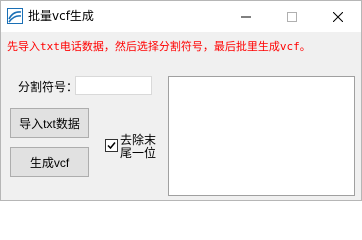 This screenshot has height=240, width=362. I want to click on window-title: 批量vcf生成, so click(61, 16).